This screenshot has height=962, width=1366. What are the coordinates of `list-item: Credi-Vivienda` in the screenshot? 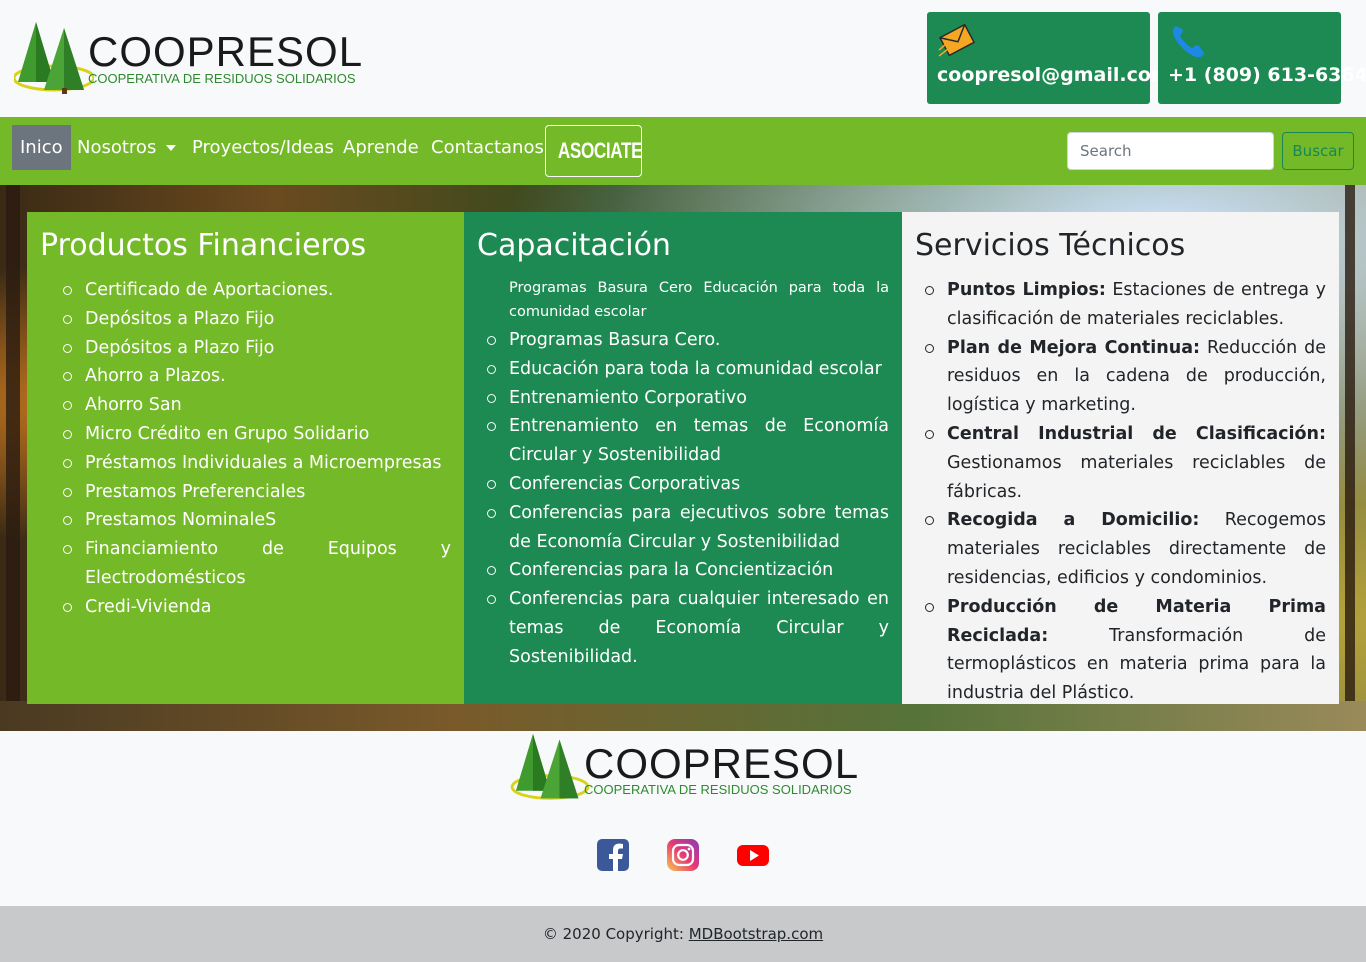 It's located at (257, 607).